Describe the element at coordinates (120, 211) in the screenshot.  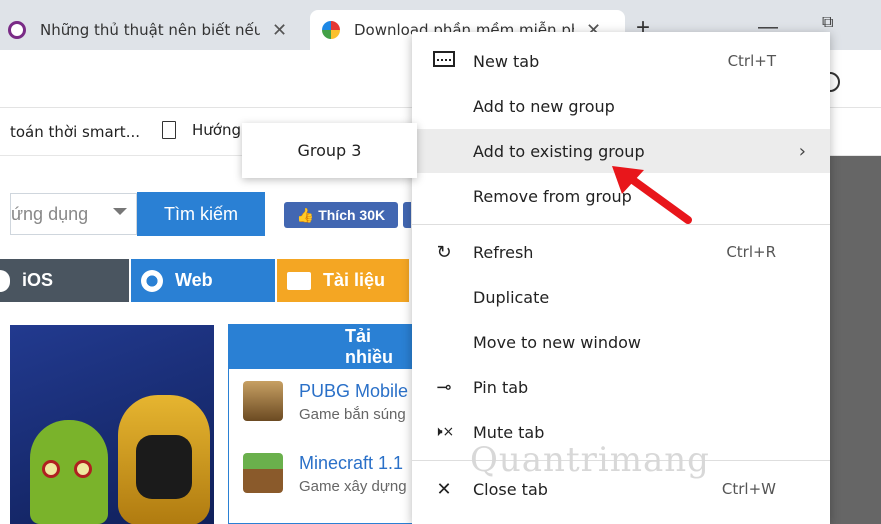
I see `chevron-down-icon` at that location.